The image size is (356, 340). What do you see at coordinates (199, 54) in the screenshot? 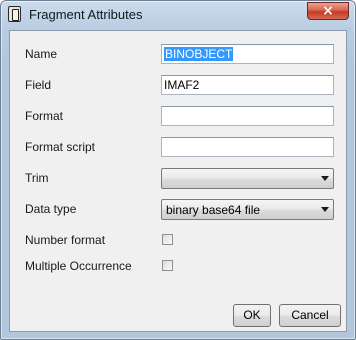
I see `name-input-value: BINOBJECT` at bounding box center [199, 54].